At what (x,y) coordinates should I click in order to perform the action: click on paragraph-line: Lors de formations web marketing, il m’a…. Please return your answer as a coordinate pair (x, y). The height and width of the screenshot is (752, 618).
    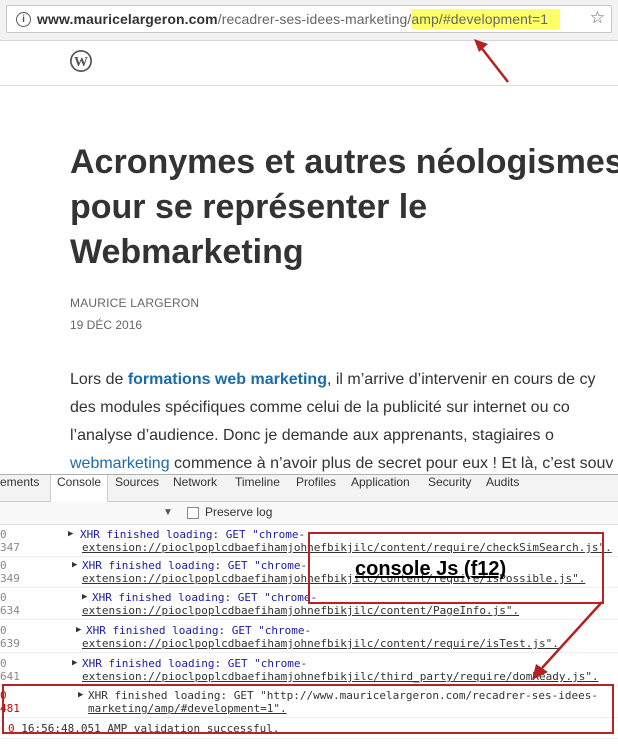
    Looking at the image, I should click on (333, 379).